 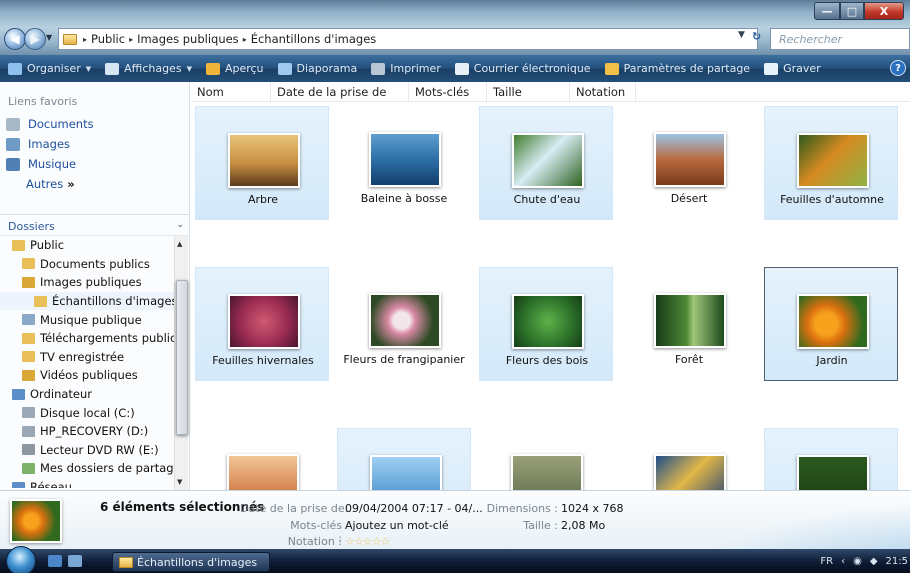 I want to click on preview-icon, so click(x=212, y=68).